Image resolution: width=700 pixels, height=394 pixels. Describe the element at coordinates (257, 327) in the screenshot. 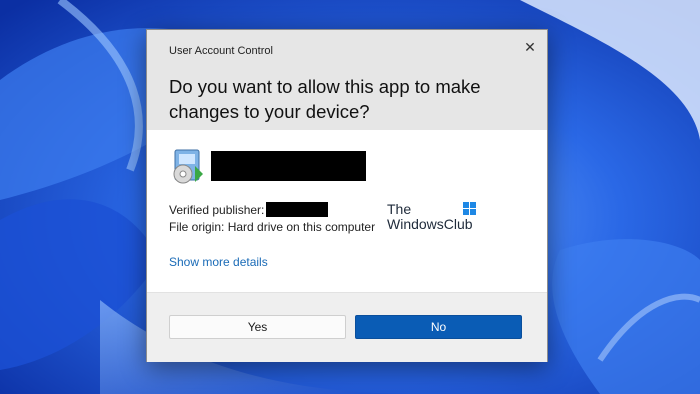

I see `yes-button: Yes` at that location.